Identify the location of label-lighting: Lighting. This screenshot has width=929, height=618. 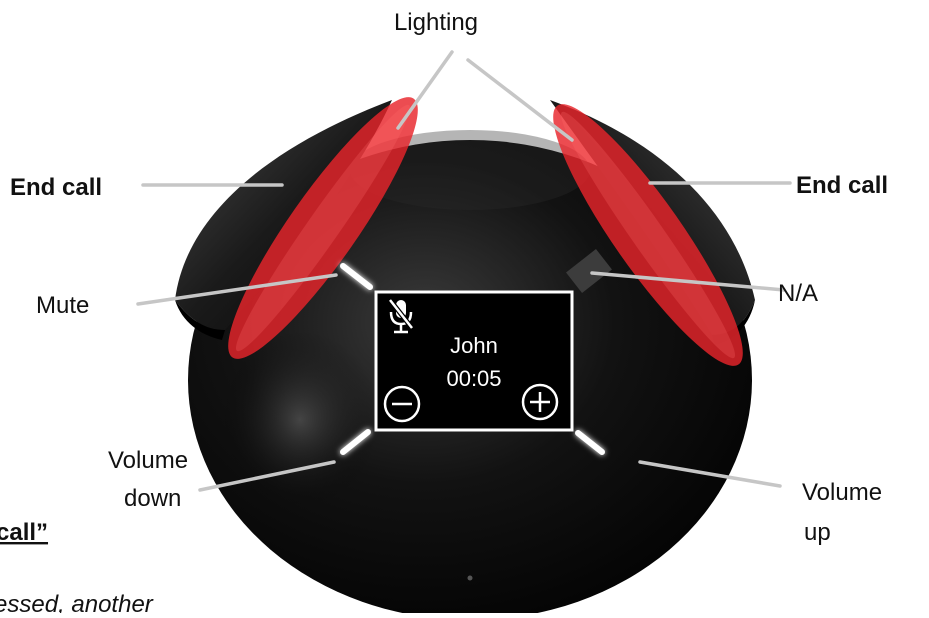
(436, 22).